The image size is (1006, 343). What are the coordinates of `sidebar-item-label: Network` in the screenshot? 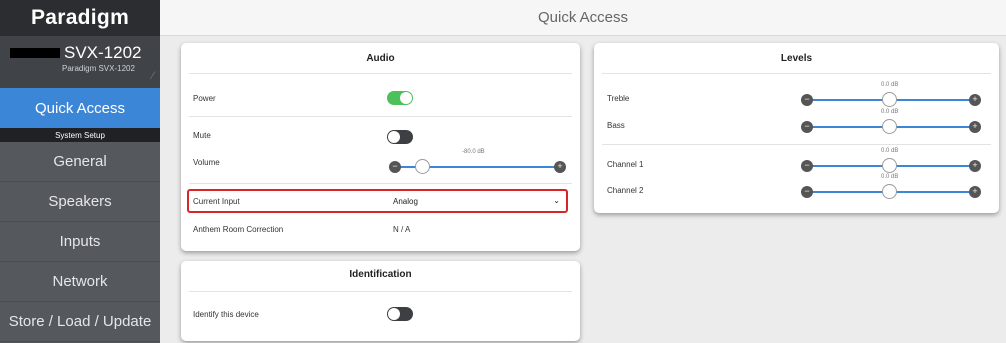 It's located at (80, 281).